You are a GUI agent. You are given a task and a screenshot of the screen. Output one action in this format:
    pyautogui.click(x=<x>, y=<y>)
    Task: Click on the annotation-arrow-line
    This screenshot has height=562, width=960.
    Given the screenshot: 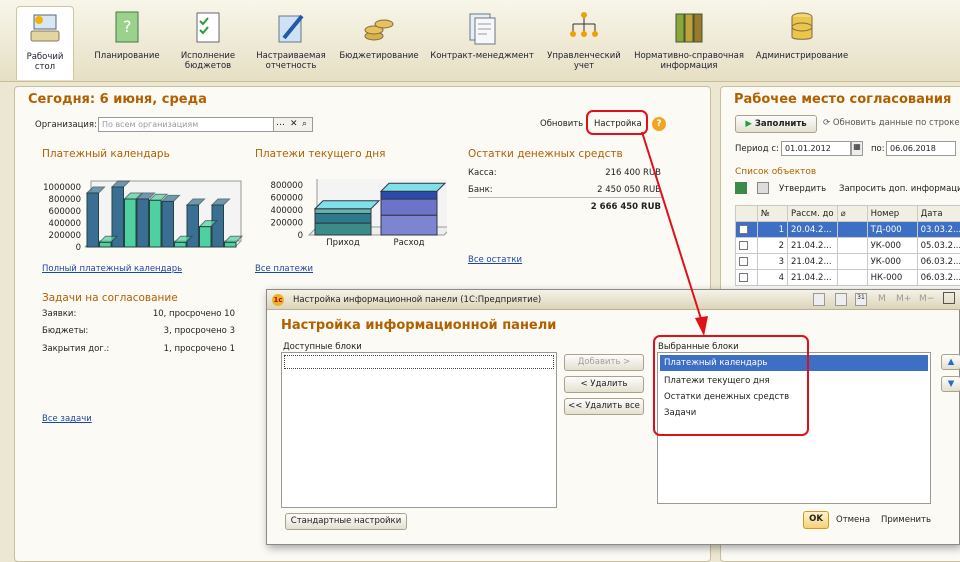 What is the action you would take?
    pyautogui.click(x=672, y=227)
    